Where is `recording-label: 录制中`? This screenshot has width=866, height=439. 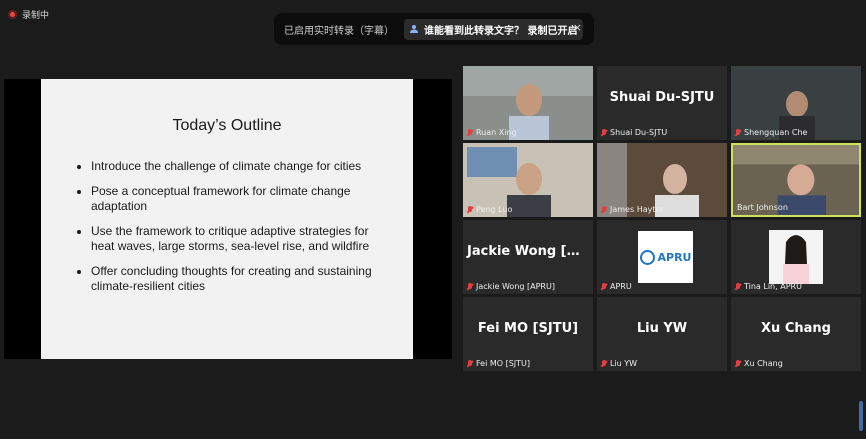 recording-label: 录制中 is located at coordinates (36, 16).